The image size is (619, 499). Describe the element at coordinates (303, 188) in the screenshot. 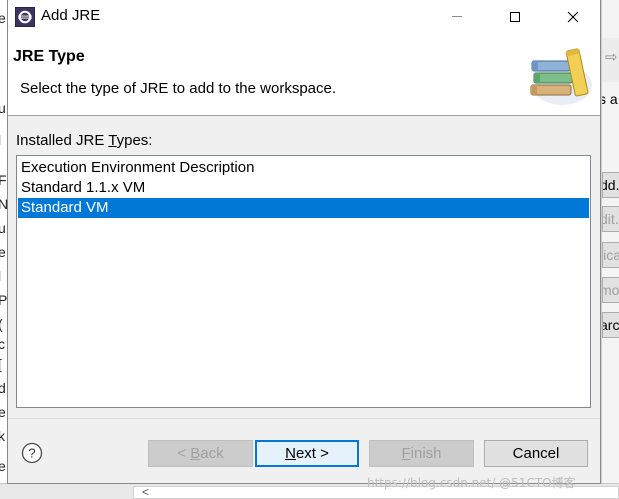

I see `list-item: Standard 1.1.x VM` at that location.